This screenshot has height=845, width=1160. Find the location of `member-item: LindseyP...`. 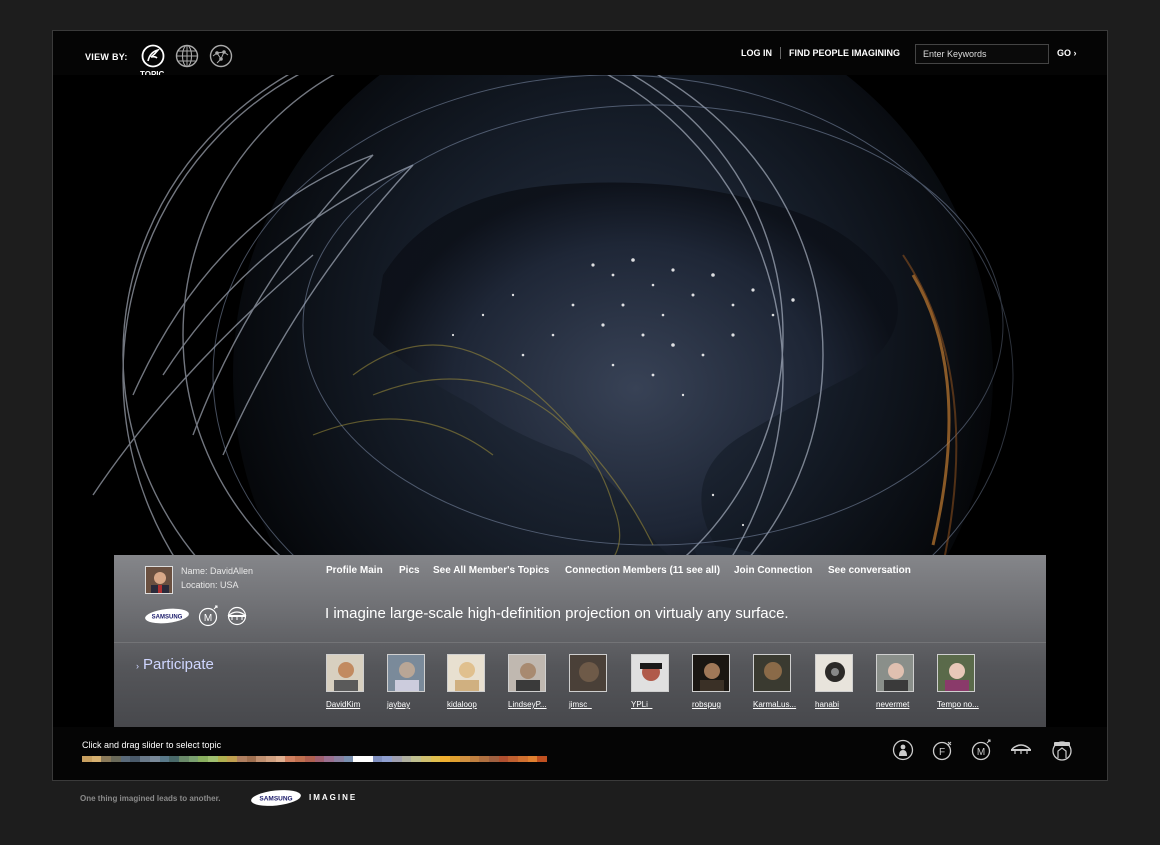

member-item: LindseyP... is located at coordinates (538, 681).